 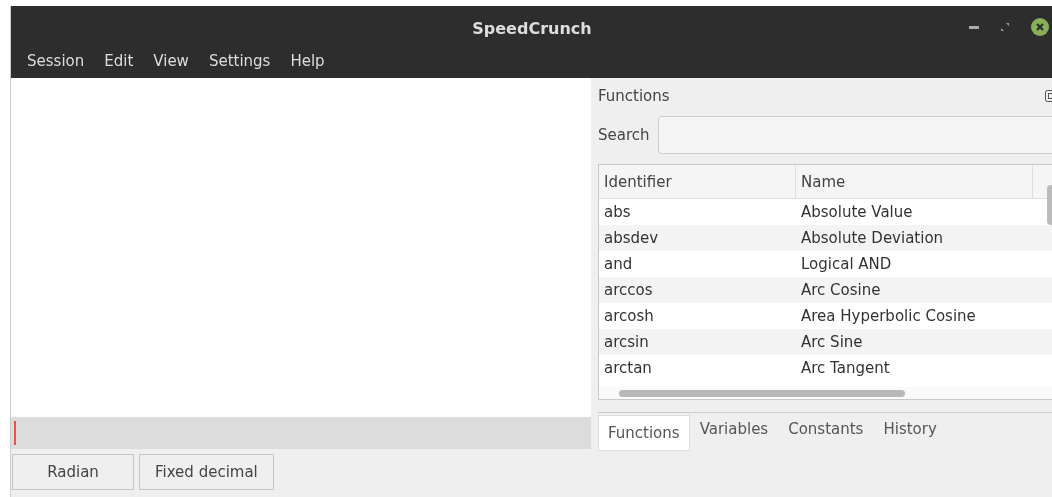 What do you see at coordinates (832, 342) in the screenshot?
I see `table-cell-text: Arc Sine` at bounding box center [832, 342].